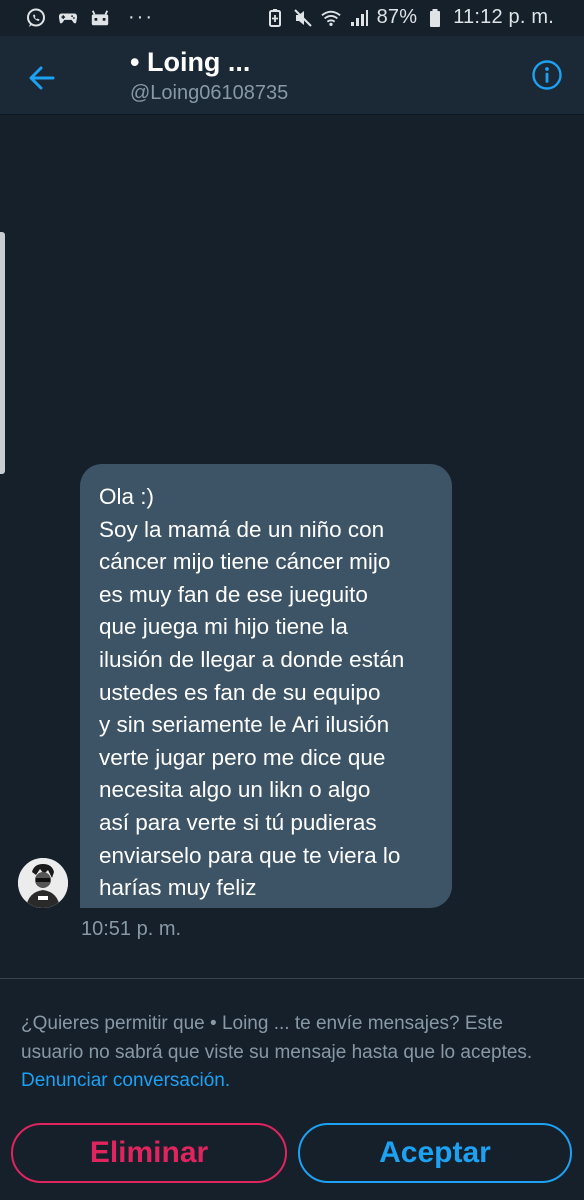  What do you see at coordinates (235, 790) in the screenshot?
I see `message-line: necesita algo un likn o algo` at bounding box center [235, 790].